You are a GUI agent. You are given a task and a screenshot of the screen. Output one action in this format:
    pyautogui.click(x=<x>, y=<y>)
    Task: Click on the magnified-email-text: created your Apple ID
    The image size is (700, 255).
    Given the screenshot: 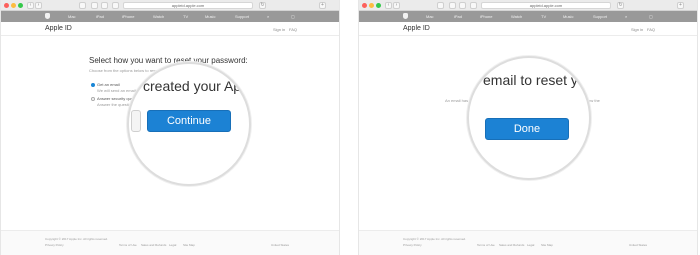 What is the action you would take?
    pyautogui.click(x=196, y=86)
    